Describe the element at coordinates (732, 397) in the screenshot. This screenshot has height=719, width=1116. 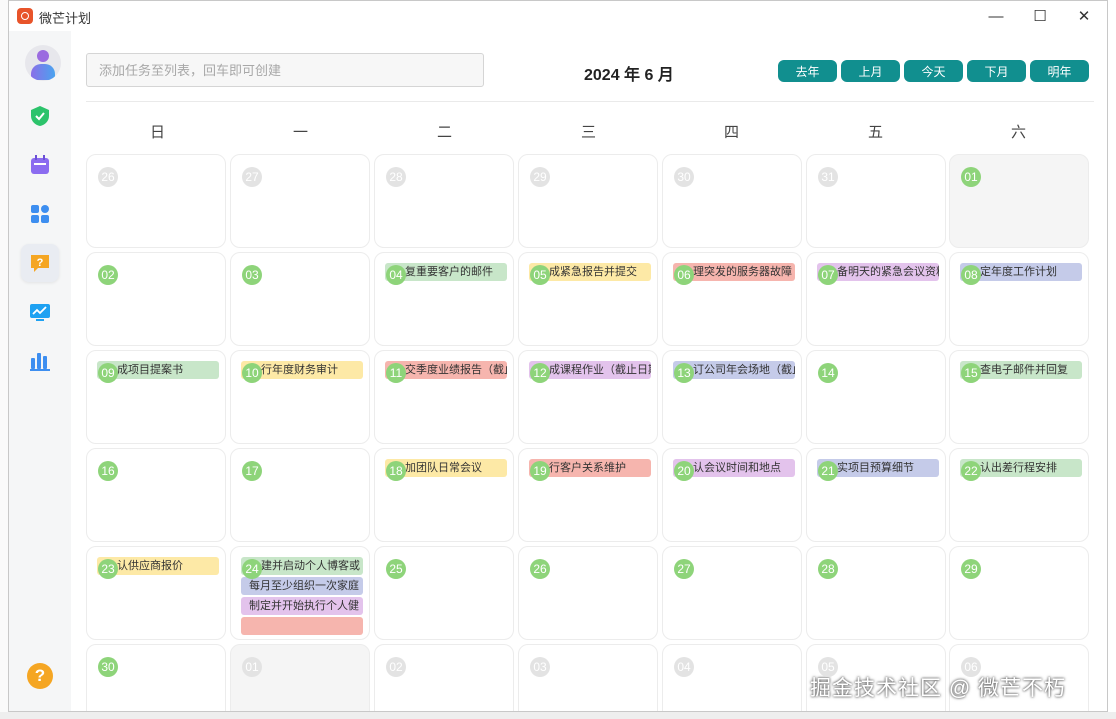
I see `calendar-day-cell: 13 订公司年会场地（截止` at that location.